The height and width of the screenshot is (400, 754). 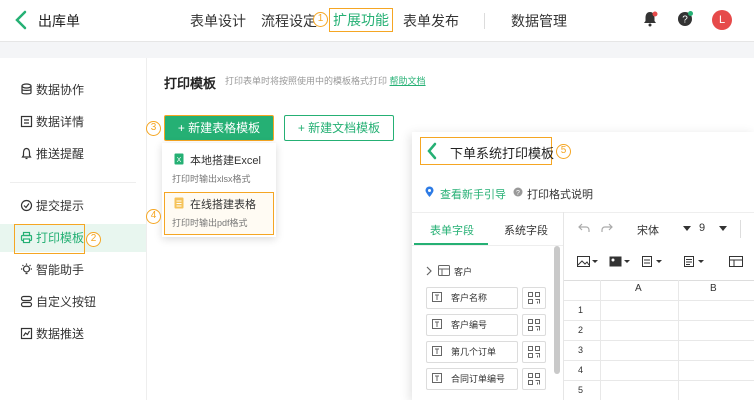 What do you see at coordinates (702, 228) in the screenshot?
I see `font-size-select: 9` at bounding box center [702, 228].